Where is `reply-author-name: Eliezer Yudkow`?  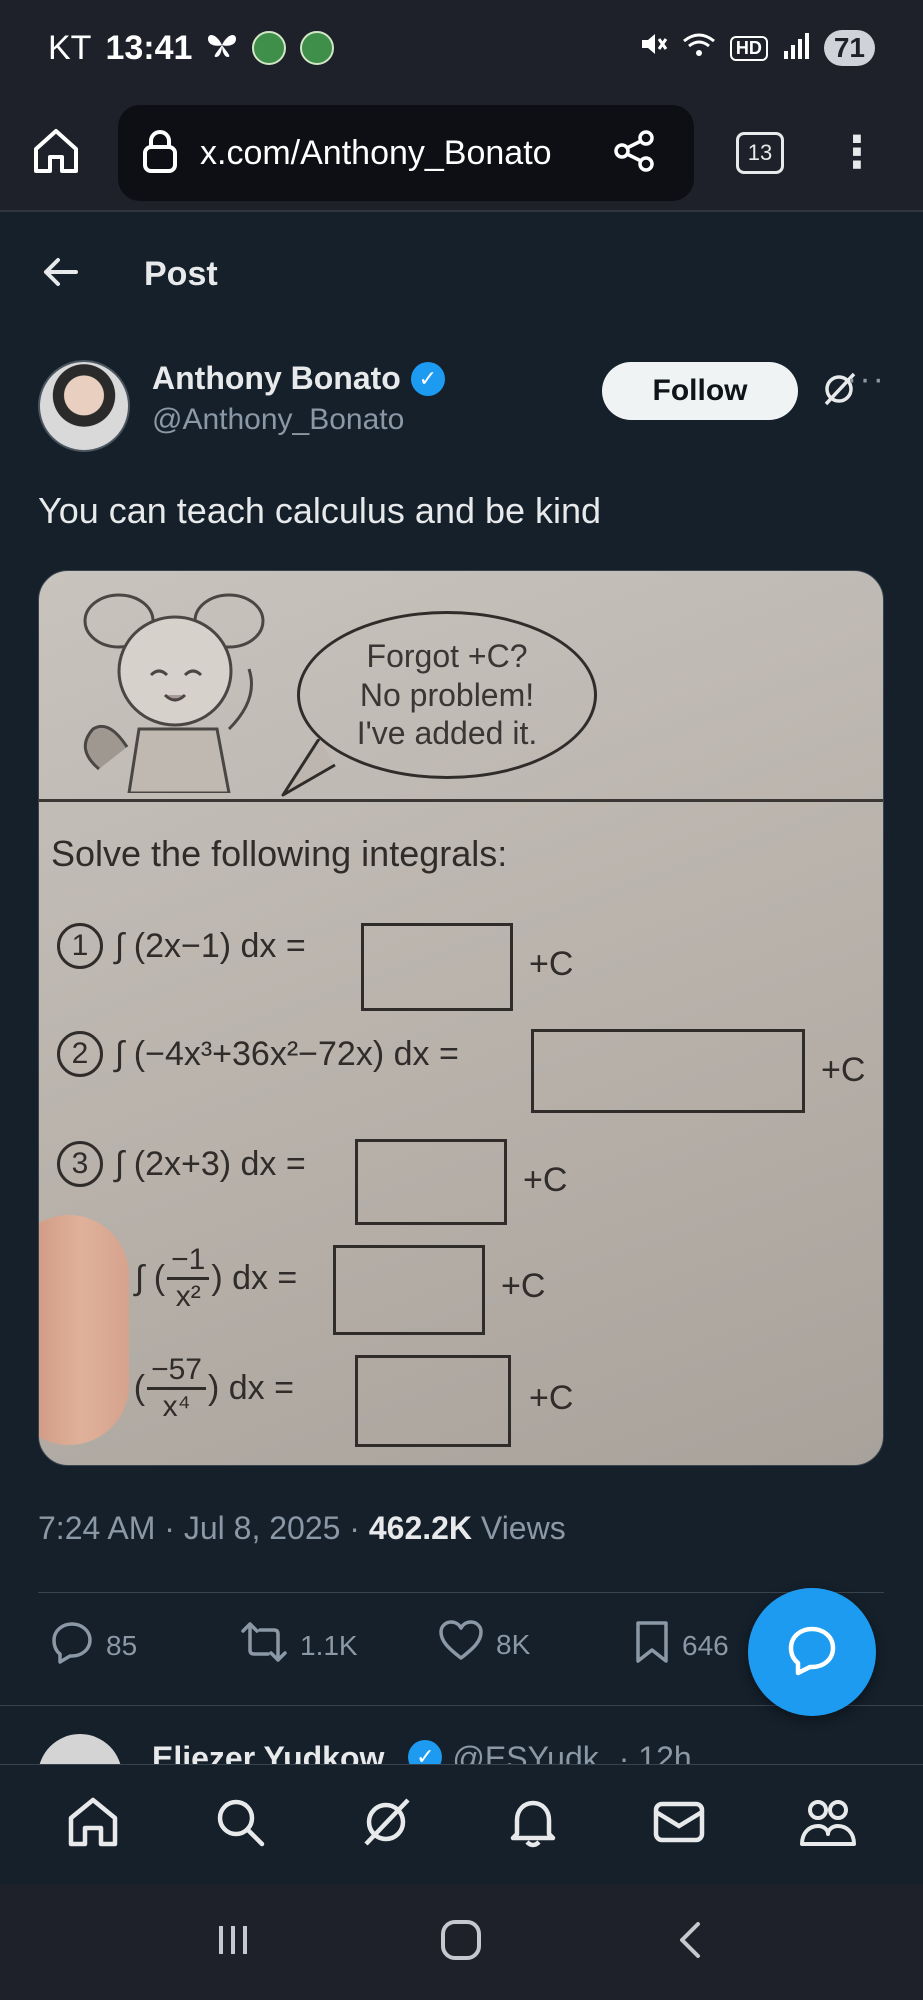
reply-author-name: Eliezer Yudkow is located at coordinates (268, 1753).